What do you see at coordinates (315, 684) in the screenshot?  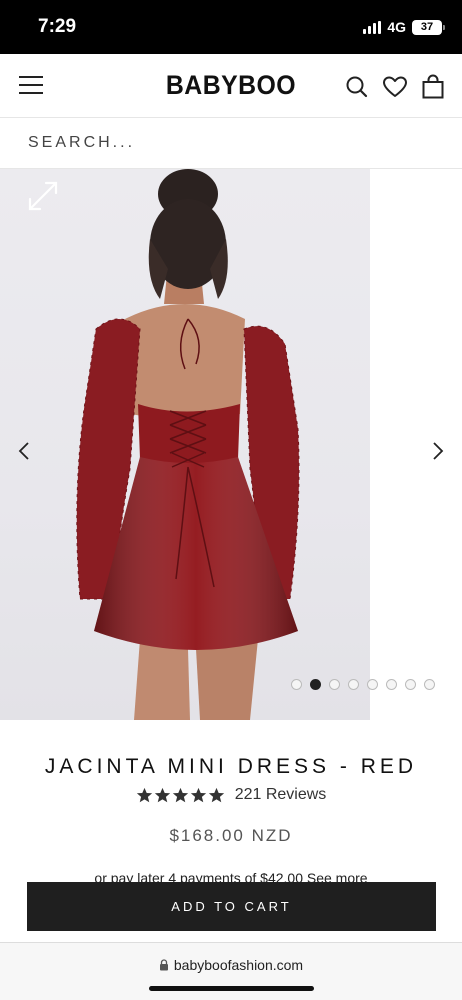 I see `gallery-dot-active` at bounding box center [315, 684].